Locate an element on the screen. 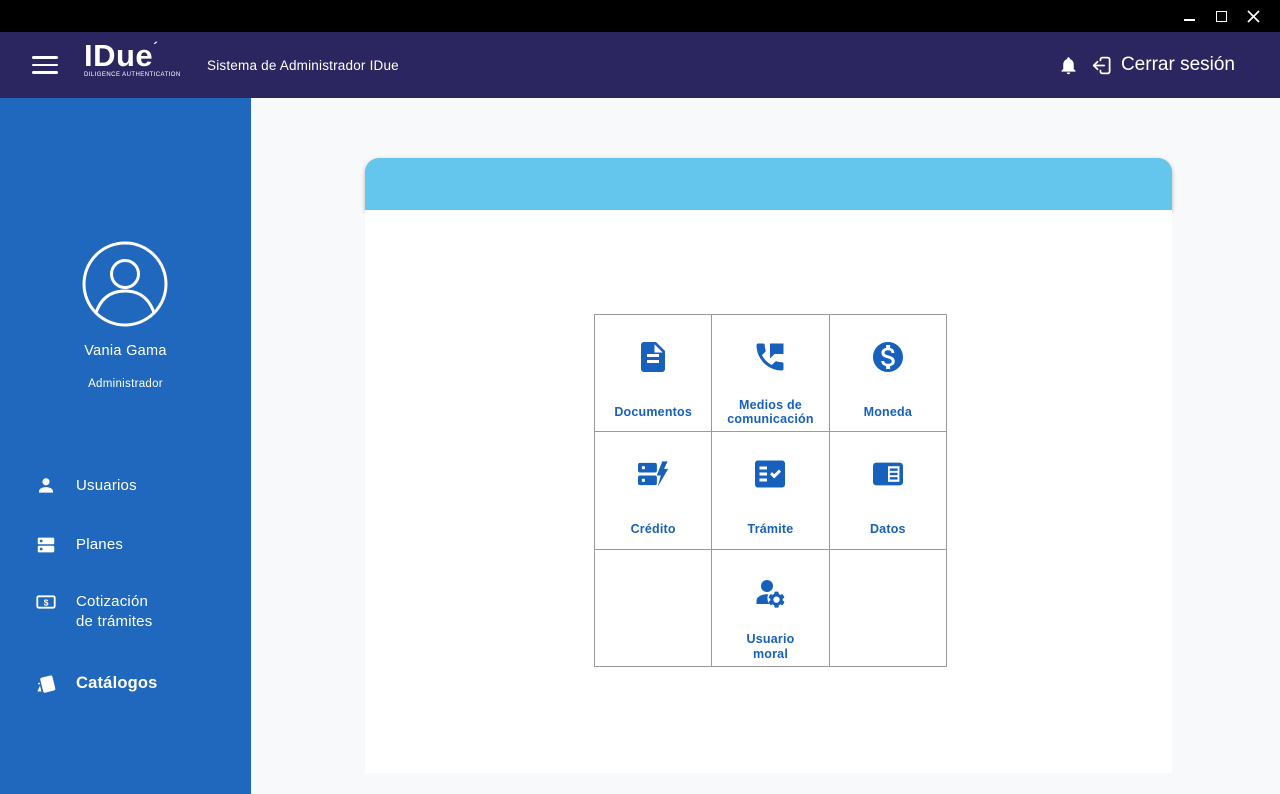  cell-label: Usuario moral is located at coordinates (770, 646).